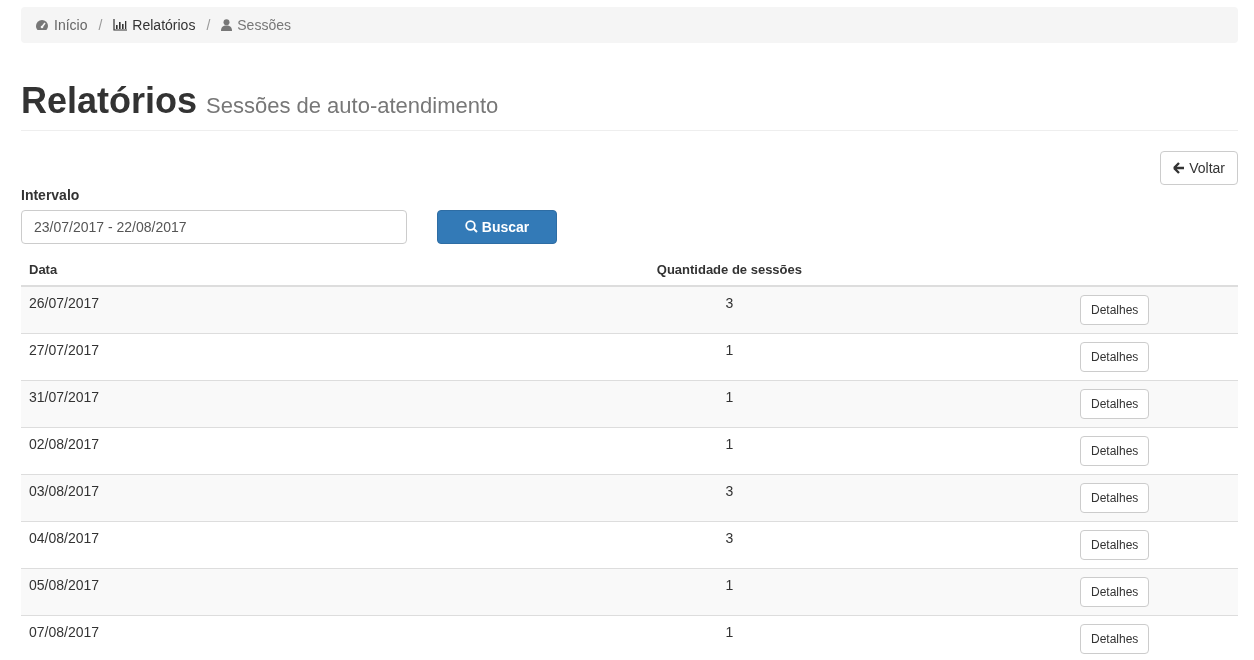  Describe the element at coordinates (497, 226) in the screenshot. I see `search-button: Buscar` at that location.